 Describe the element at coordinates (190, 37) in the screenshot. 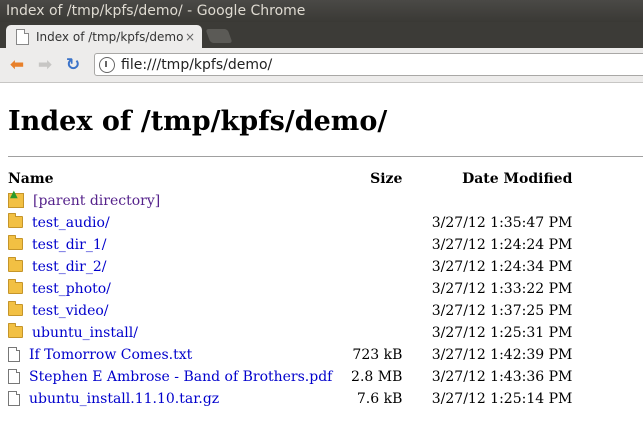

I see `close-tab-icon: ×` at that location.